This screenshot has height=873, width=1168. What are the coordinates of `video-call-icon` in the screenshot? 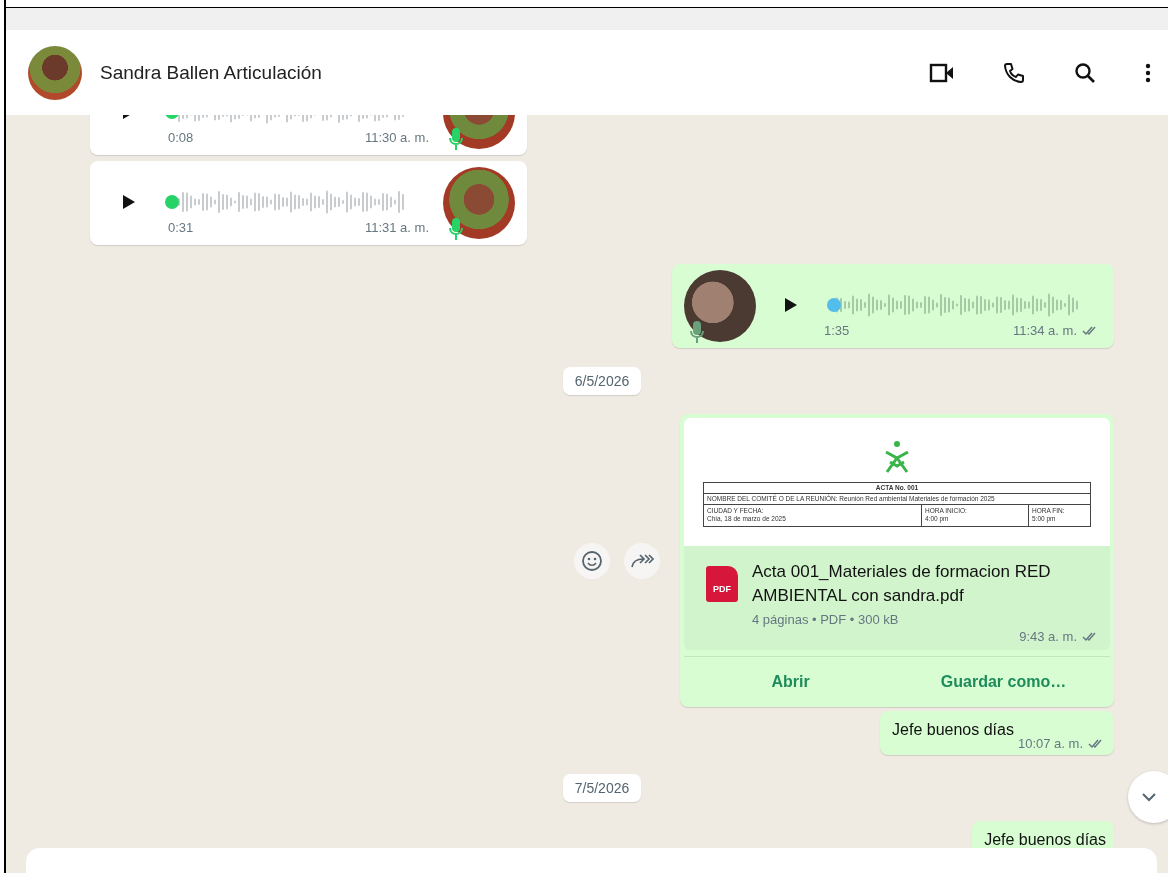 It's located at (942, 72).